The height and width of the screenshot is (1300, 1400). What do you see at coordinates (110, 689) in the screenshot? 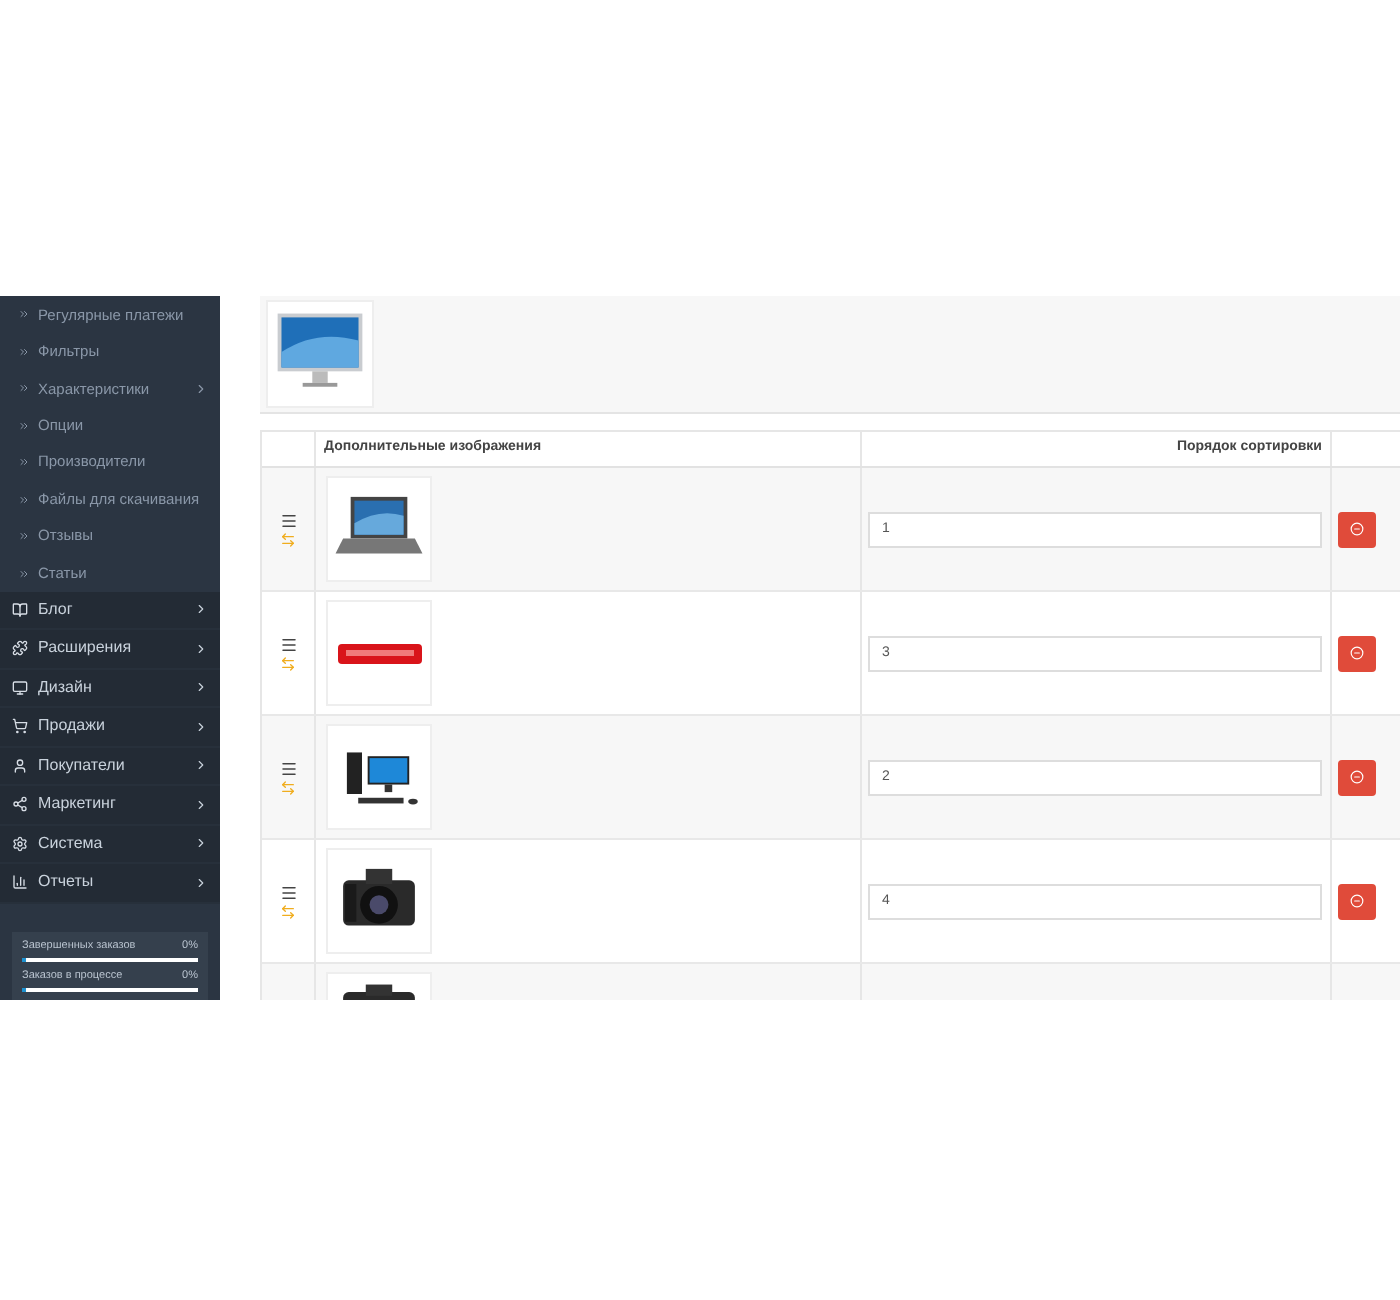
I see `menu-item: Дизайн` at bounding box center [110, 689].